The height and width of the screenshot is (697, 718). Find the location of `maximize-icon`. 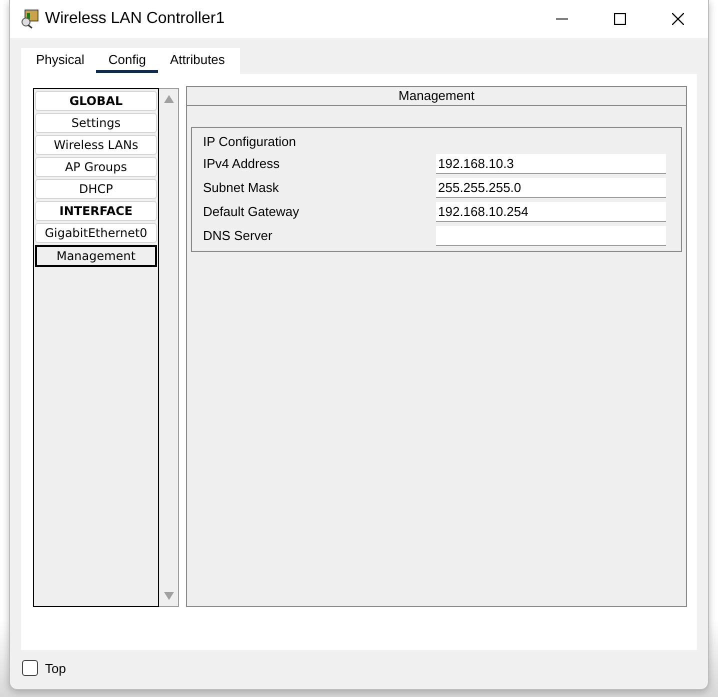

maximize-icon is located at coordinates (620, 19).